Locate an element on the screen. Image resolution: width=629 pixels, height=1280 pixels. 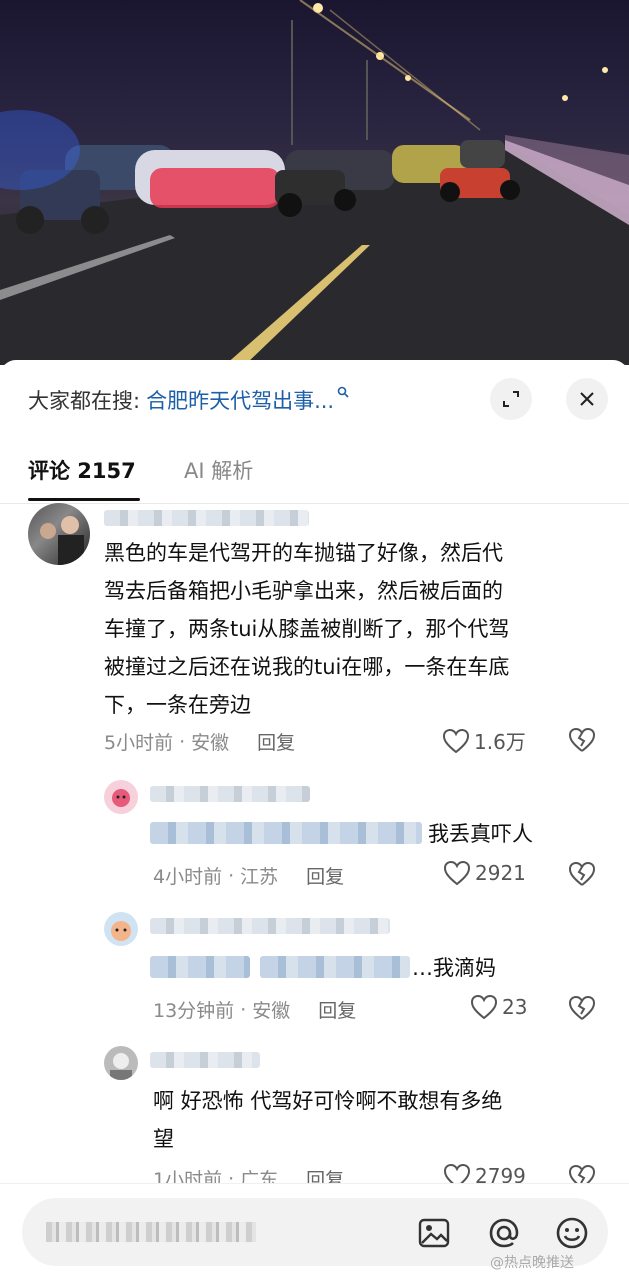
like-button: 1.6万 is located at coordinates (484, 740).